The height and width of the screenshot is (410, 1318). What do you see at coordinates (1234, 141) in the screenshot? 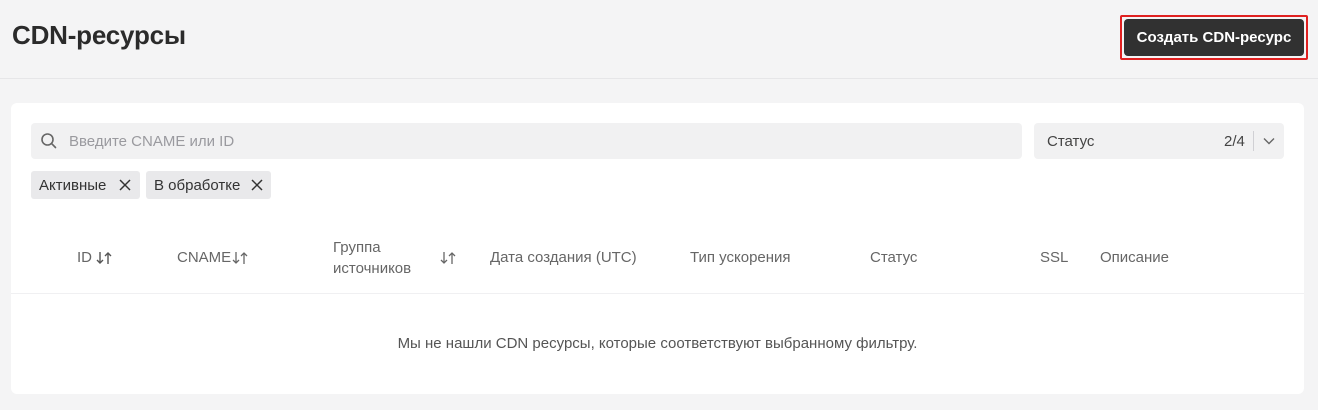
I see `status-filter-count: 2/4` at bounding box center [1234, 141].